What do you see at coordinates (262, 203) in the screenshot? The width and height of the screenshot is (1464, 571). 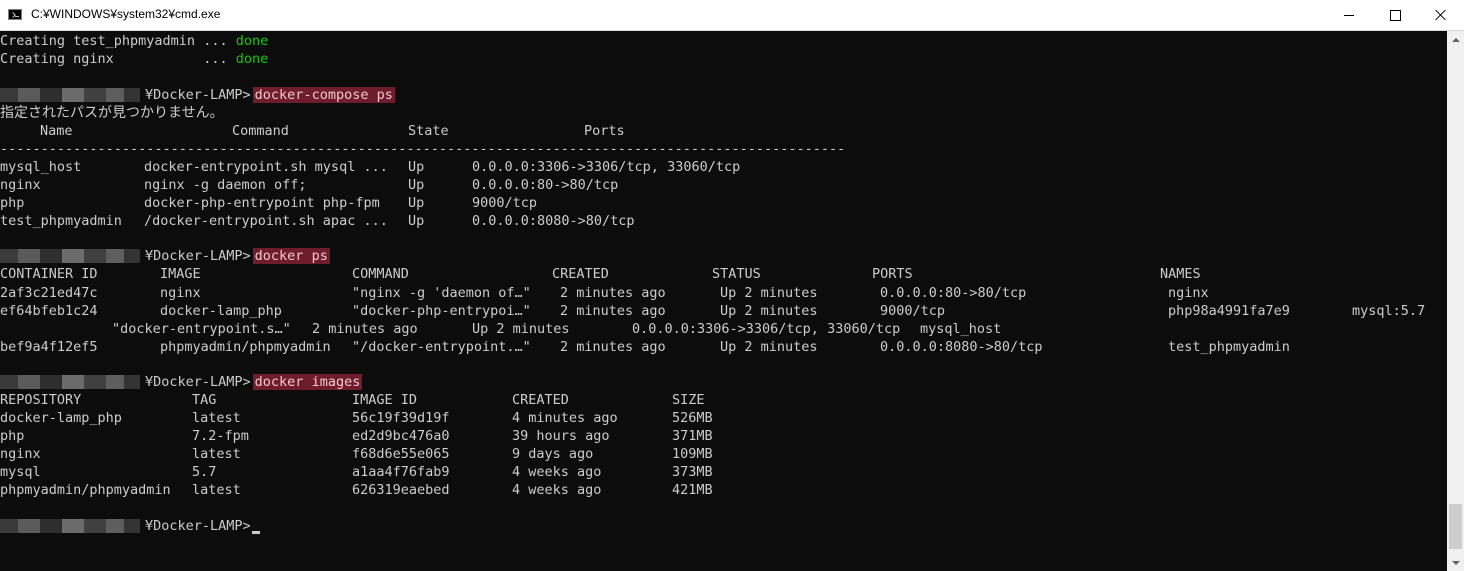 I see `cell: docker-php-entrypoint php-fpm` at bounding box center [262, 203].